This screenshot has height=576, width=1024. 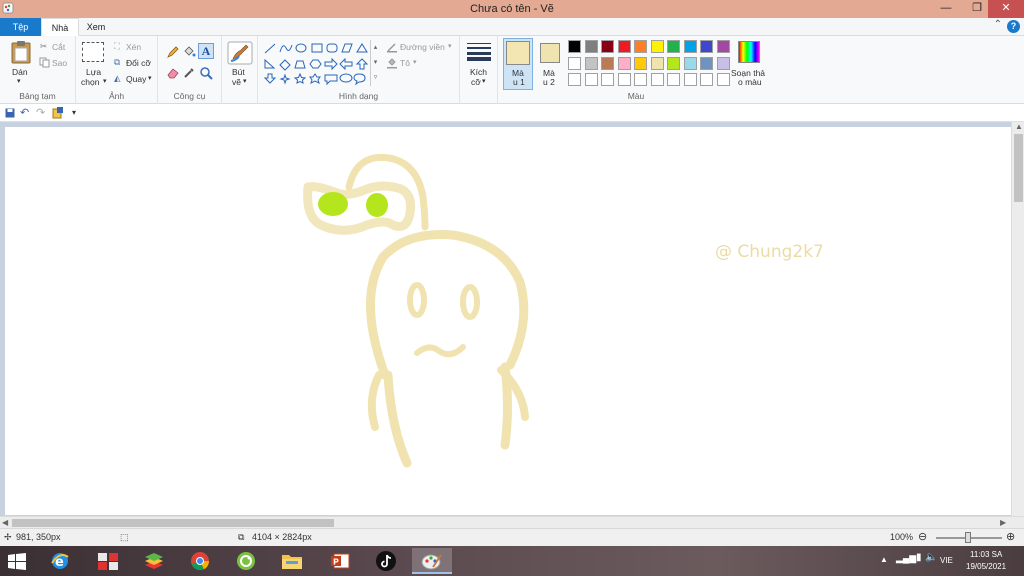 What do you see at coordinates (405, 63) in the screenshot?
I see `fill-button: Tô` at bounding box center [405, 63].